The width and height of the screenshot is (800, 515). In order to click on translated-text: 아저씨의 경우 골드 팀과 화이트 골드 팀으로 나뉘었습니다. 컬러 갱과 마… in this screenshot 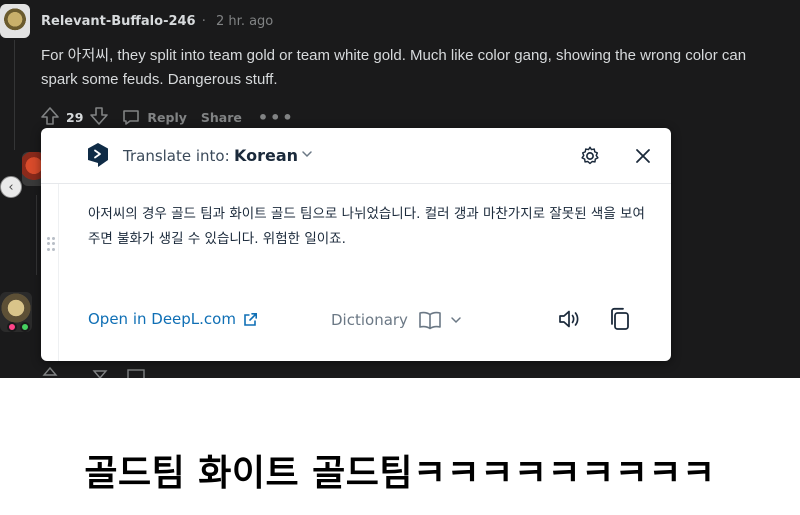, I will do `click(366, 226)`.